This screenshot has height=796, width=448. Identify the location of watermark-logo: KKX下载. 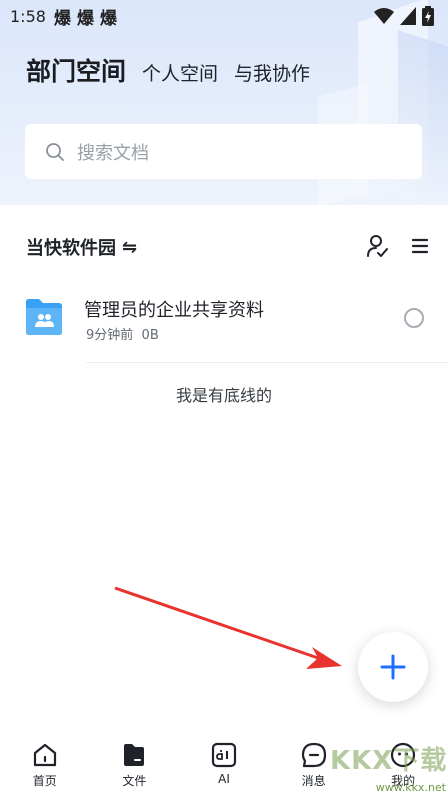
(389, 761).